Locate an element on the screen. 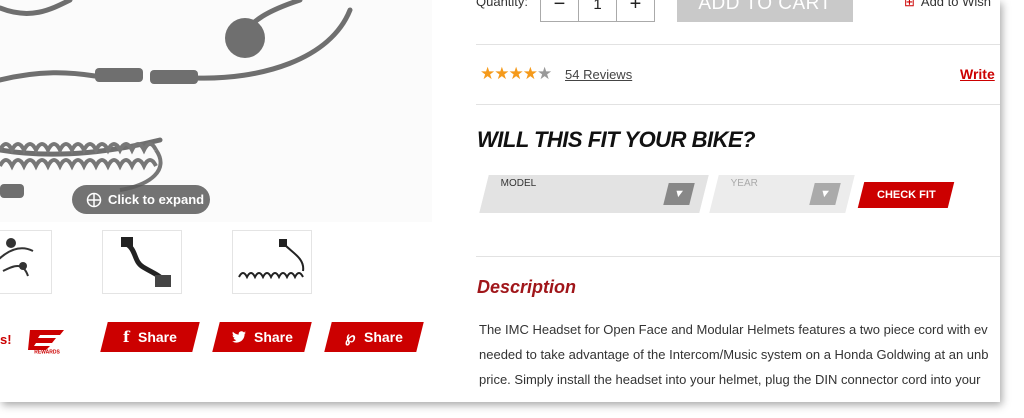 The width and height of the screenshot is (1024, 418). facebook-share-button: f Share is located at coordinates (150, 337).